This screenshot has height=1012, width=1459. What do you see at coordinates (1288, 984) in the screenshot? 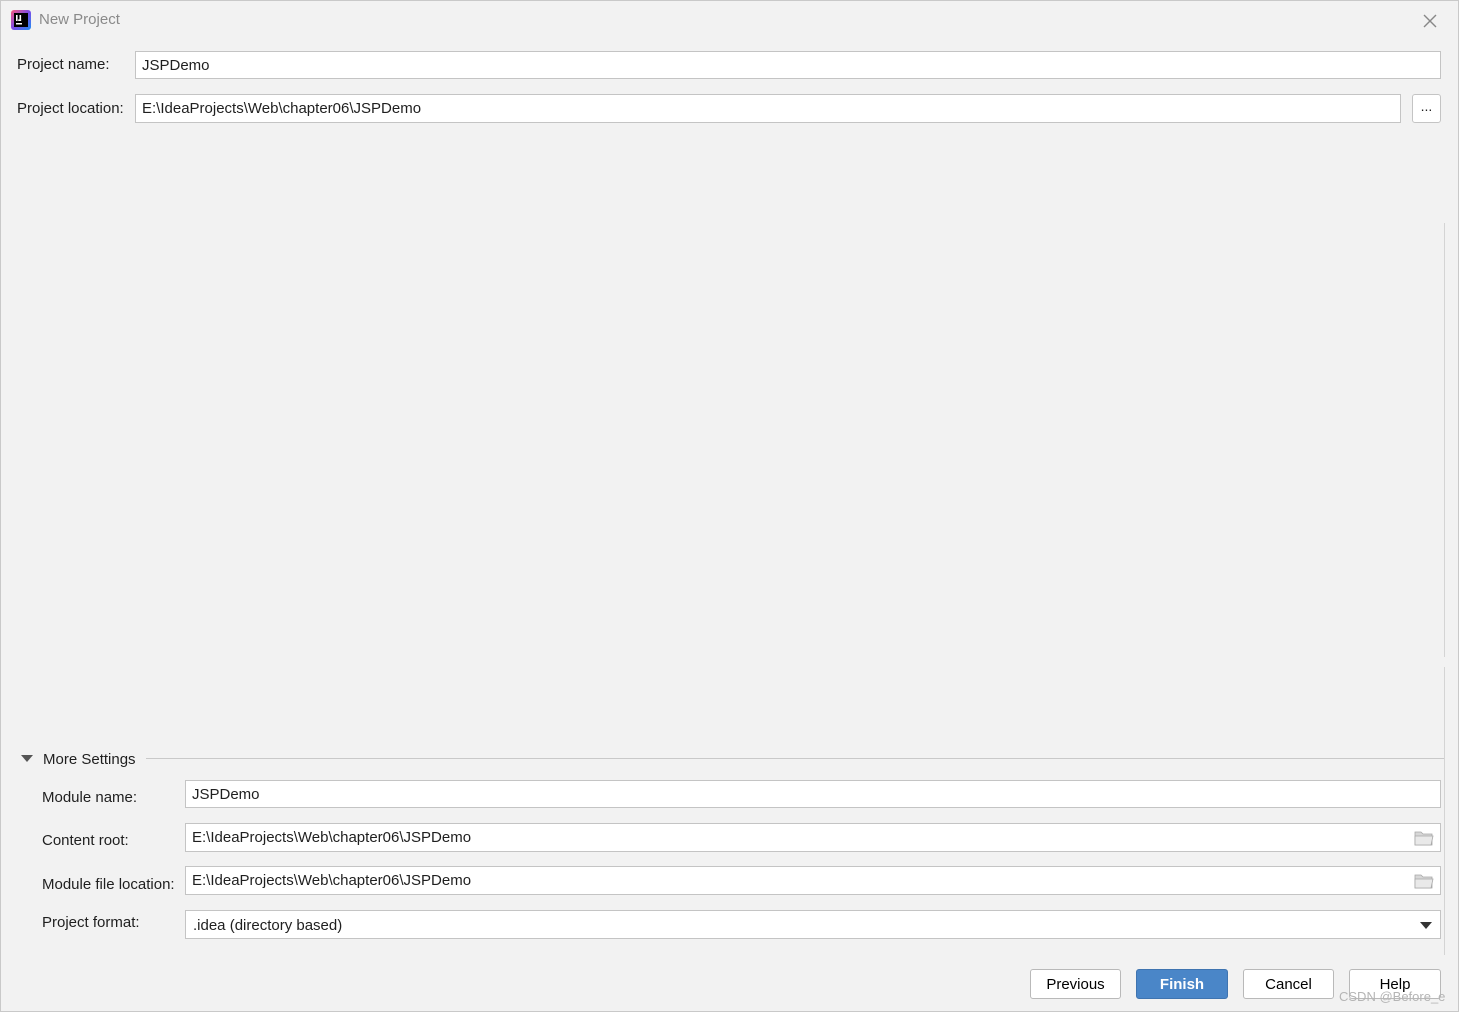
I see `cancel-button: Cancel` at bounding box center [1288, 984].